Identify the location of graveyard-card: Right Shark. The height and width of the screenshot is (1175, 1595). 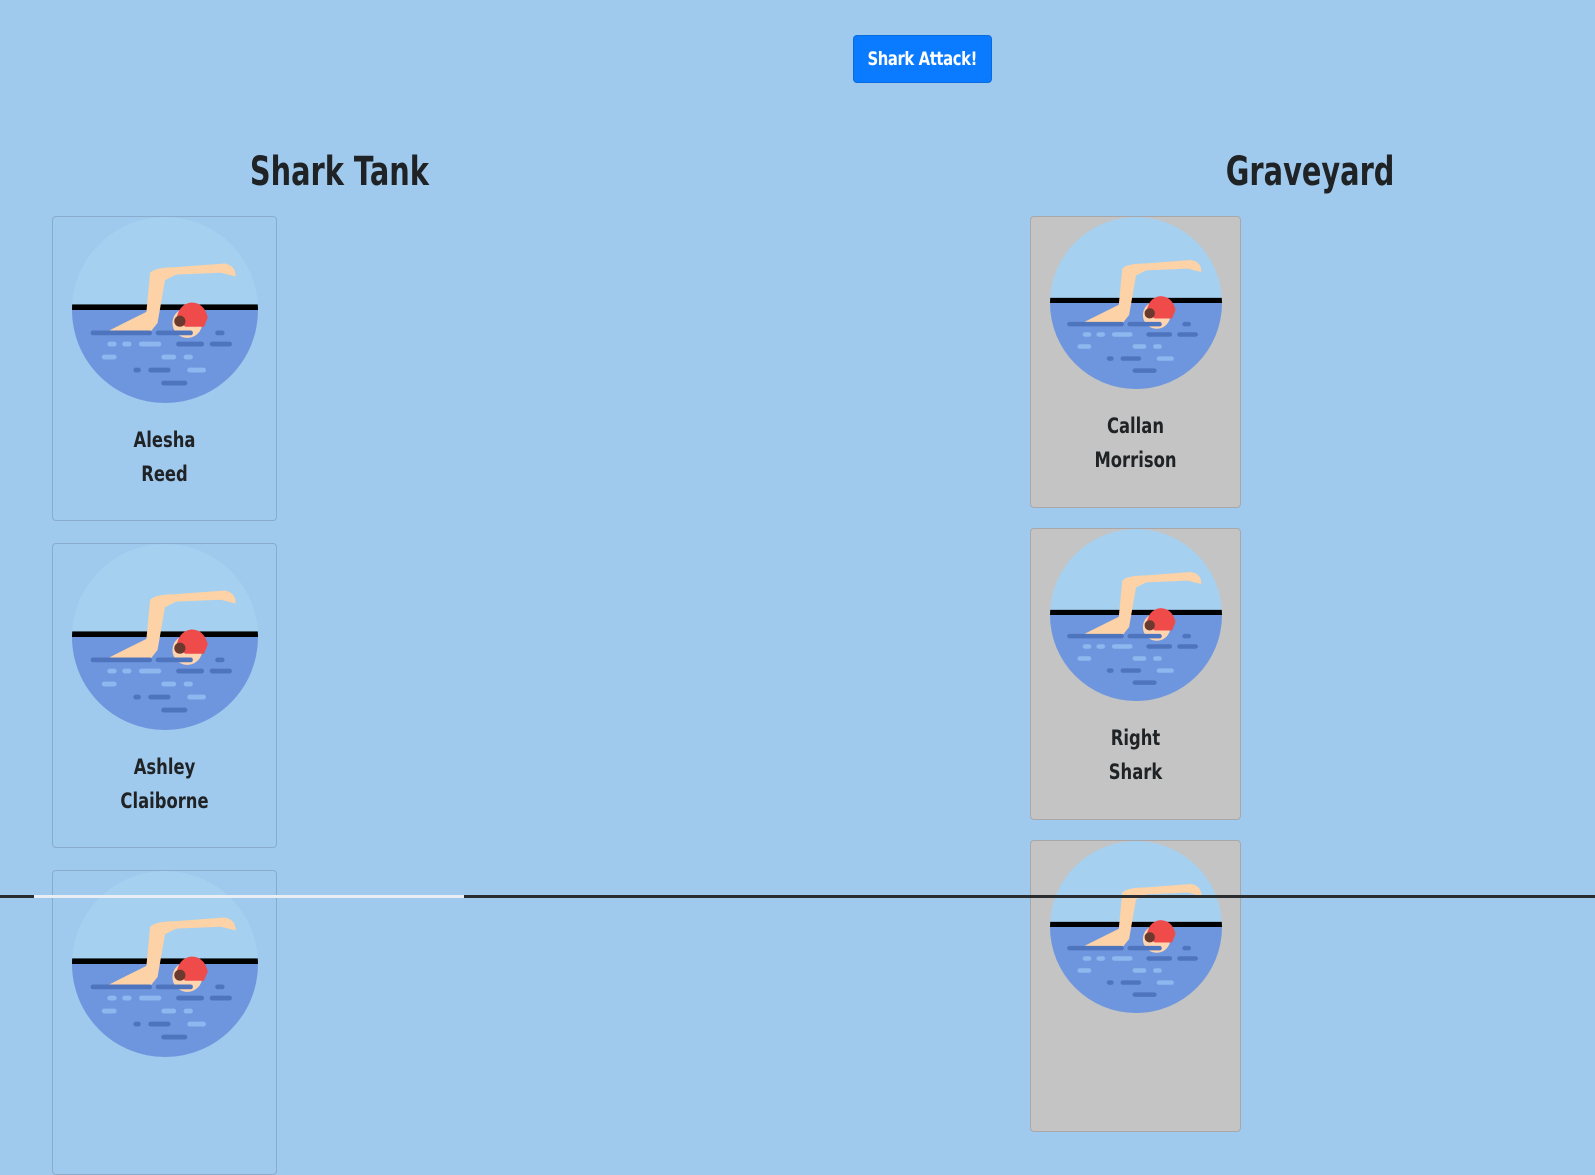
(1135, 674).